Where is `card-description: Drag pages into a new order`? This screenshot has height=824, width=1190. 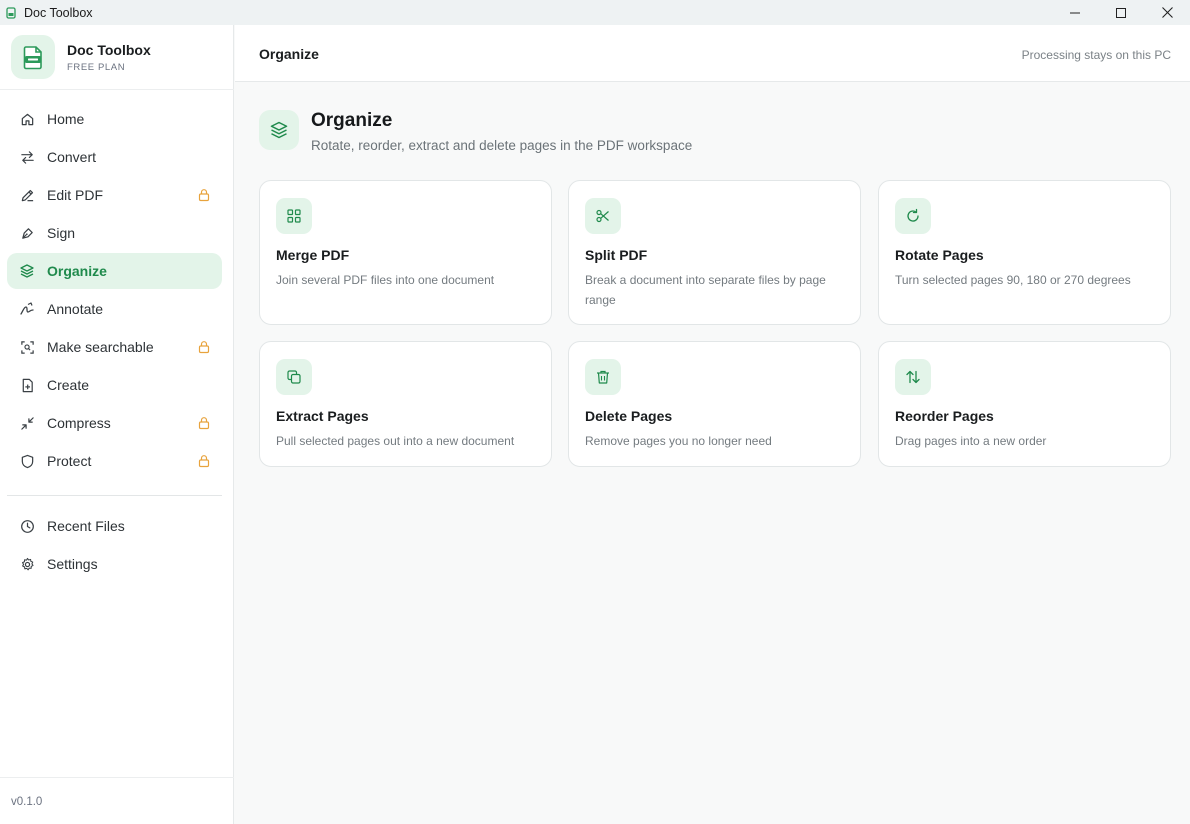 card-description: Drag pages into a new order is located at coordinates (971, 441).